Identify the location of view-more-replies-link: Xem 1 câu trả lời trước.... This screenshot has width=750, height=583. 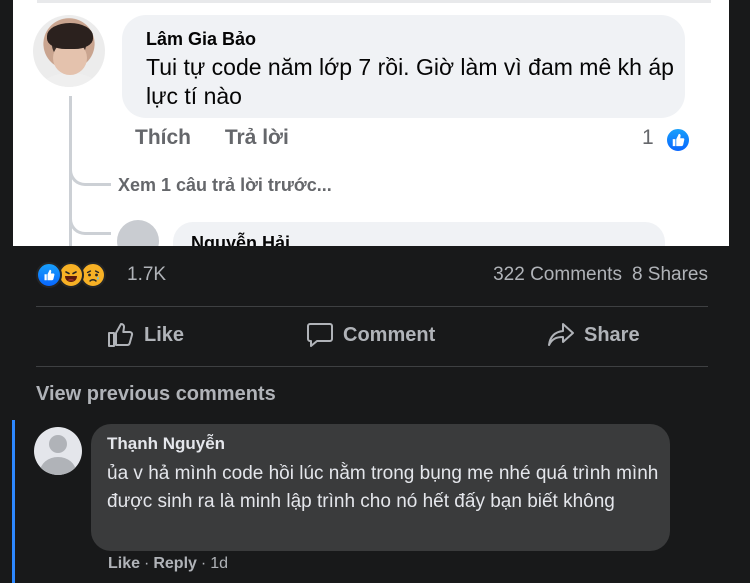
(225, 185).